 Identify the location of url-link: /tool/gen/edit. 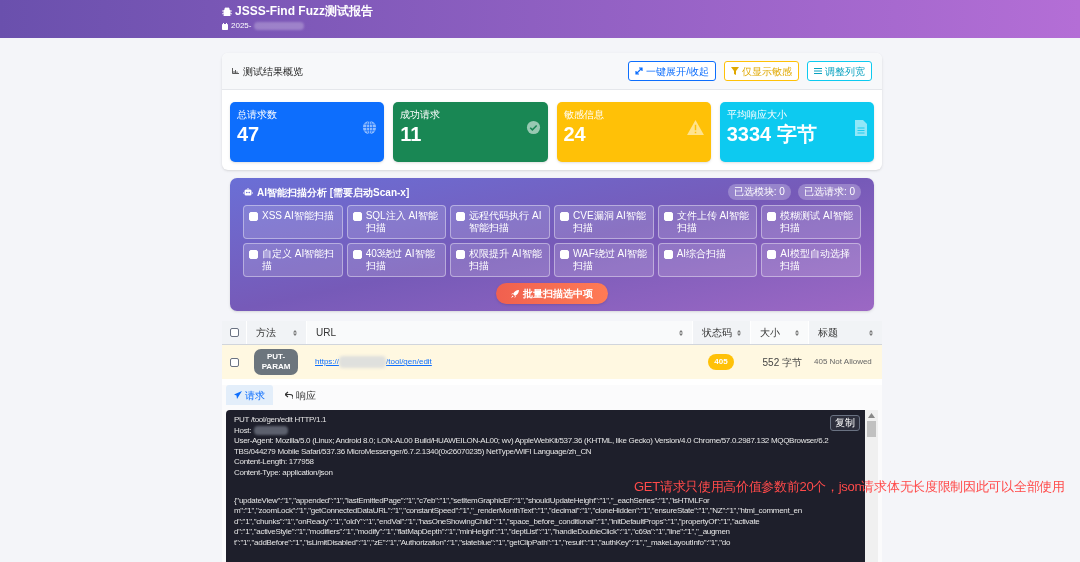
(409, 362).